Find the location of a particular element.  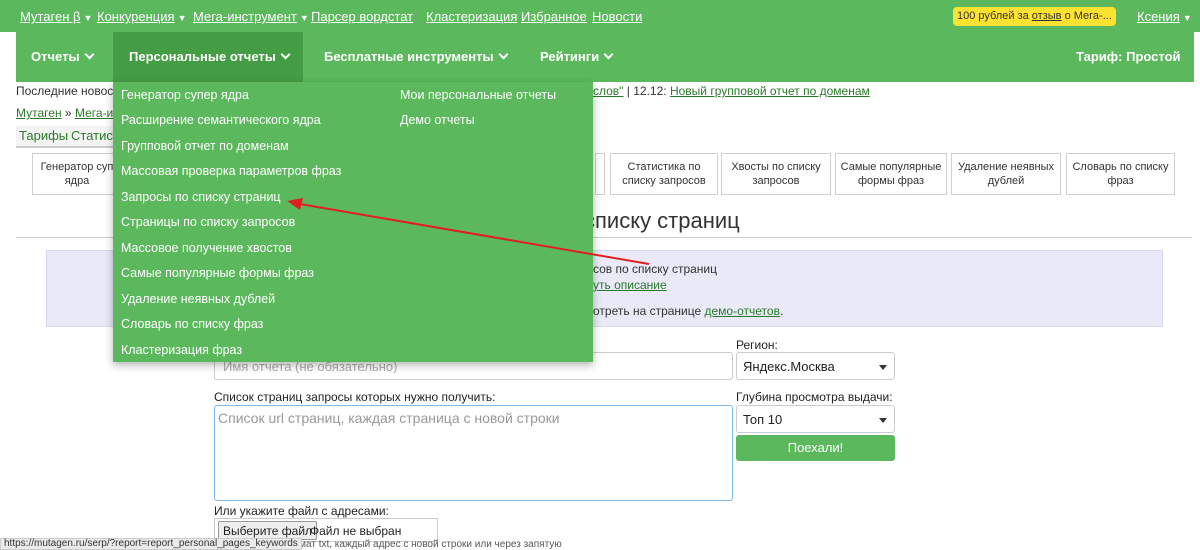

tool-dictionary: Словарь по списку фраз is located at coordinates (1120, 174).